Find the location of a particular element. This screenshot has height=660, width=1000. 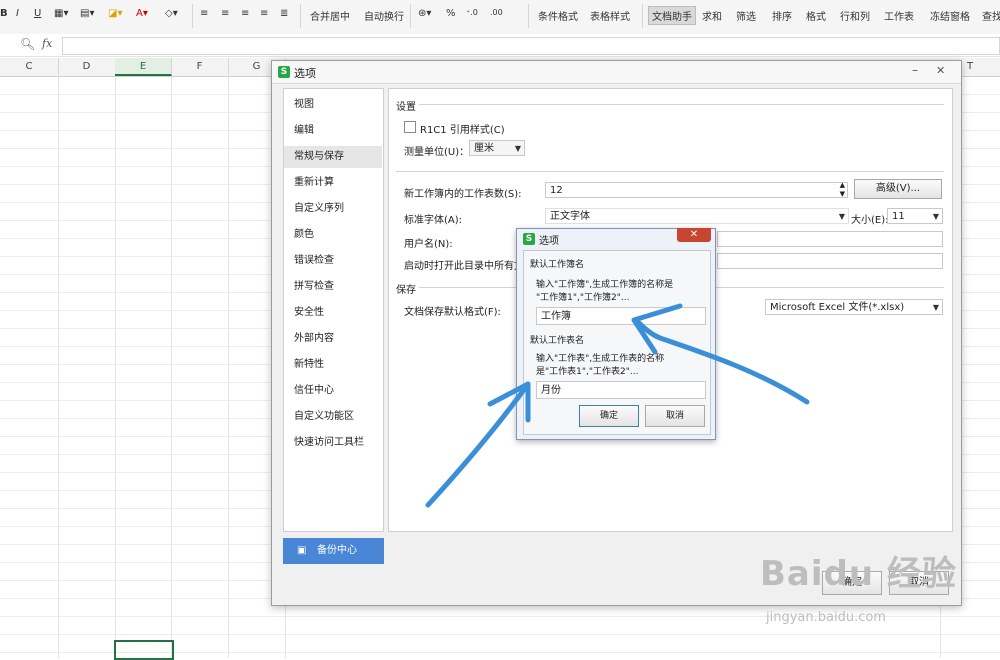

watermark-brand: Baidu 经验 is located at coordinates (858, 574).